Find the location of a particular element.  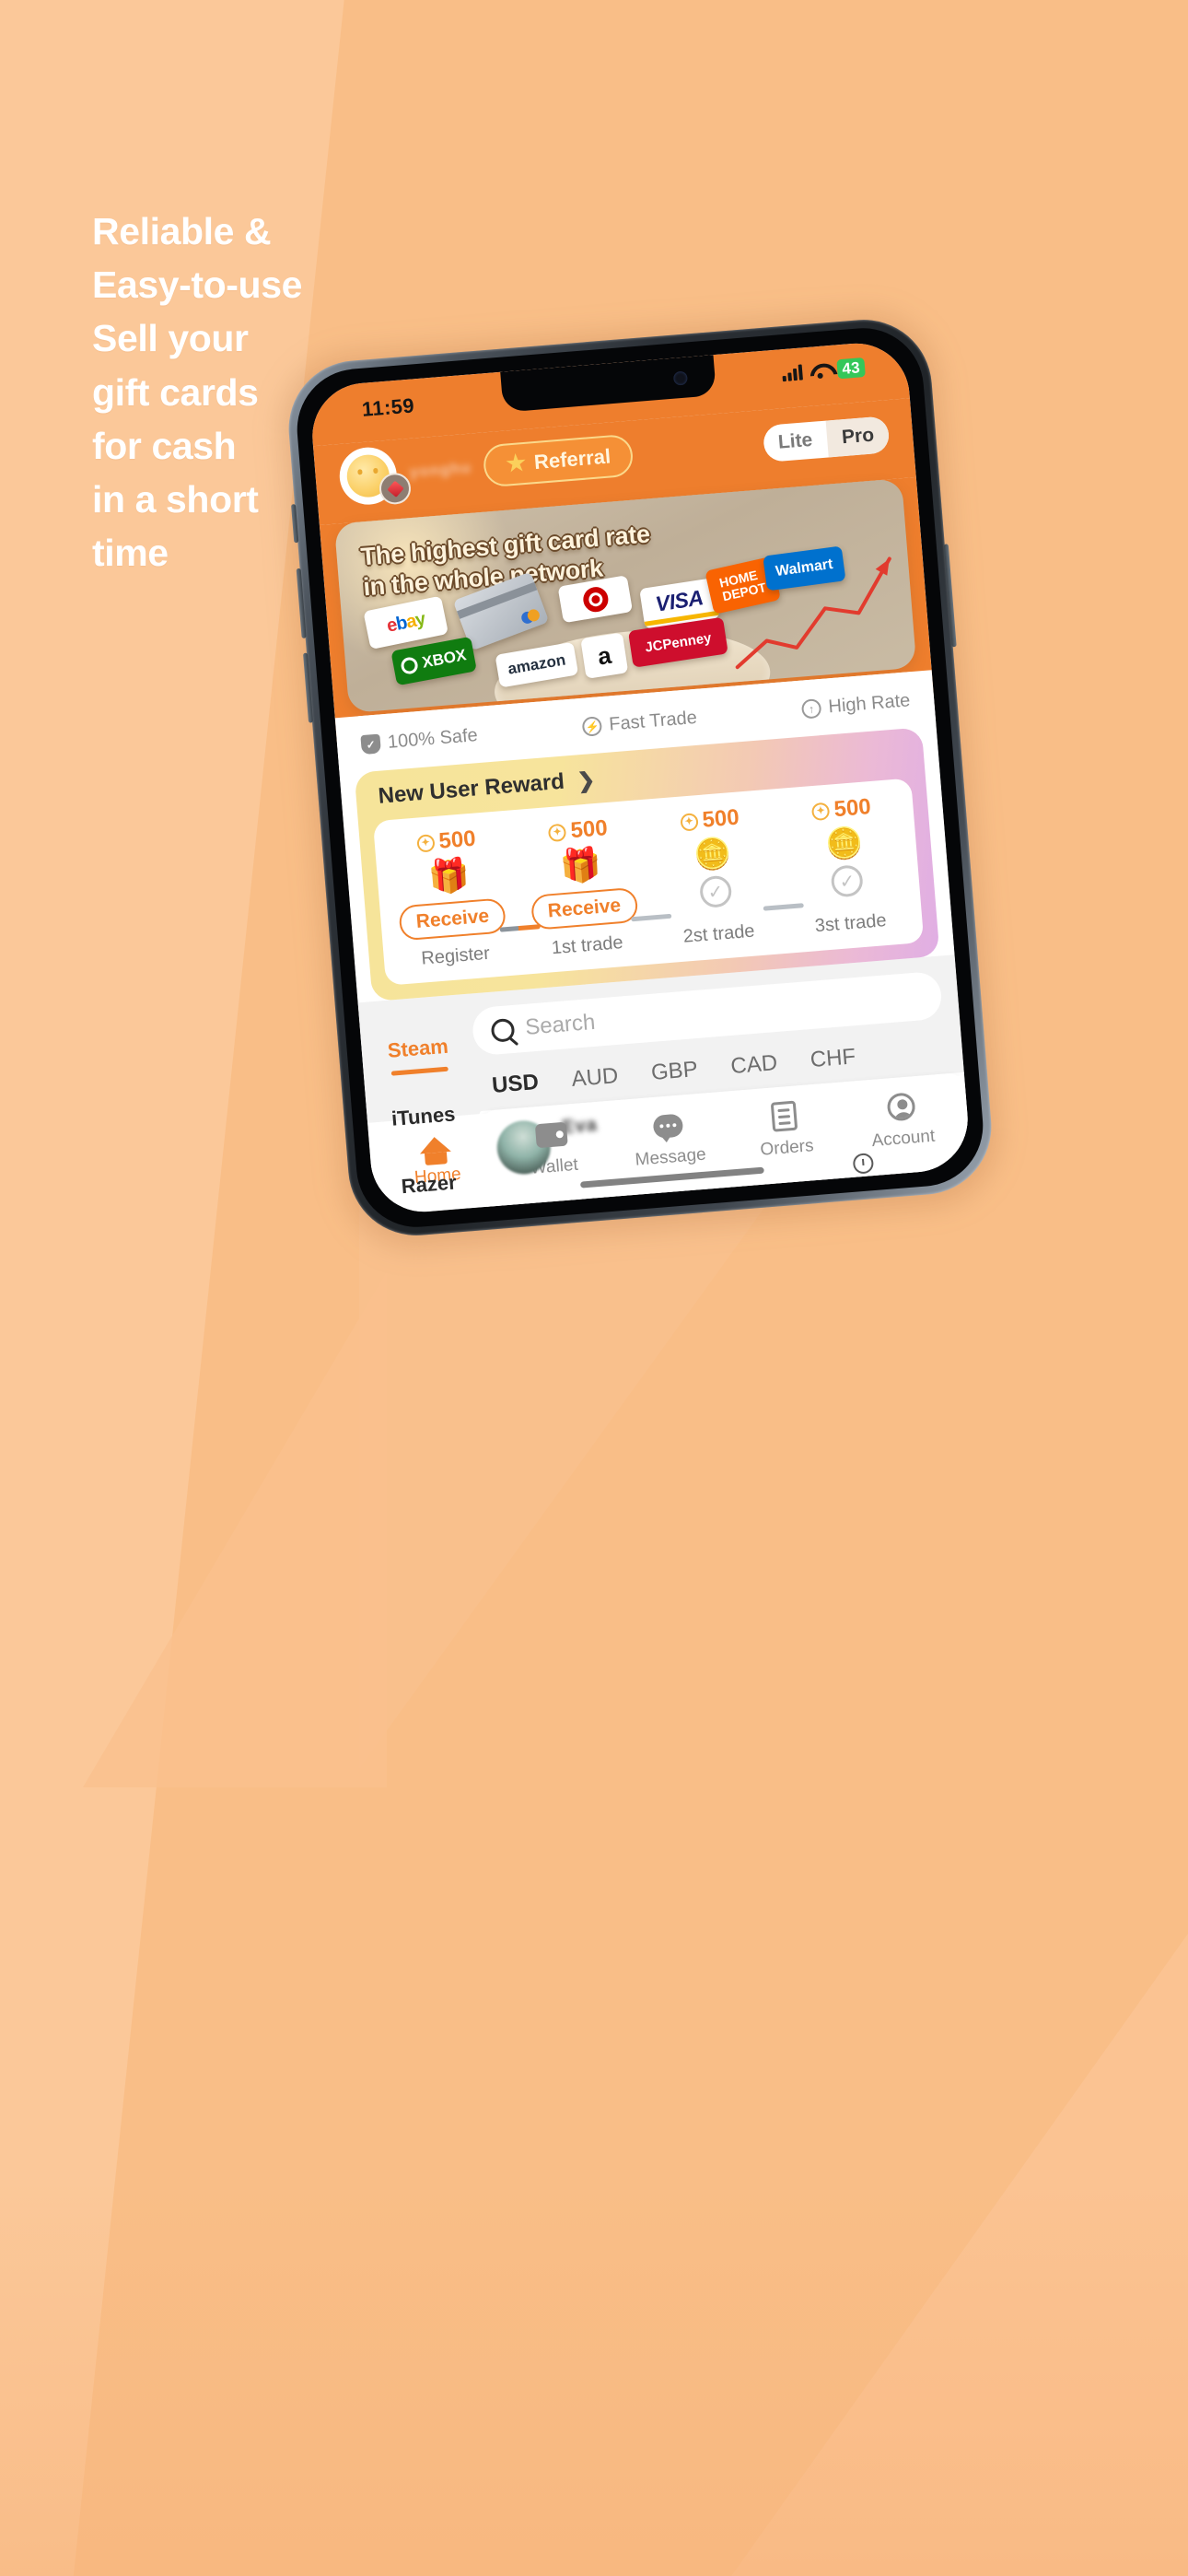

feature-safe-label: 100% Safe is located at coordinates (433, 739).